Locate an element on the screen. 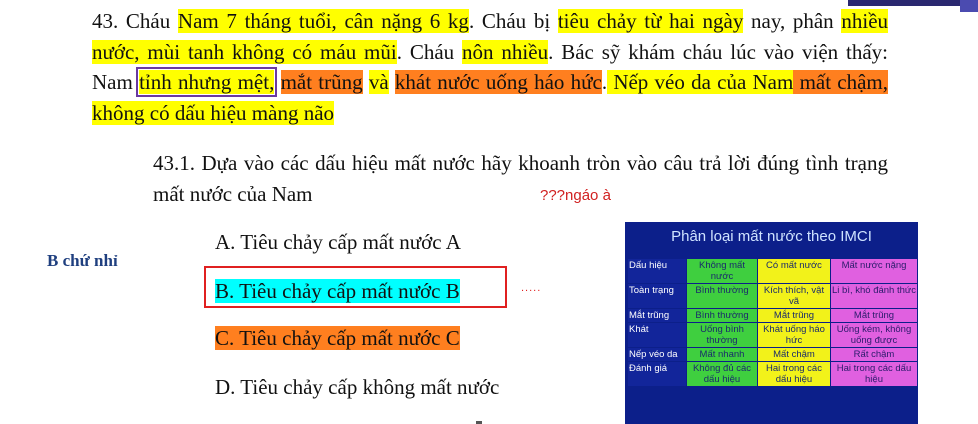  highlight-yellow: nôn nhiều is located at coordinates (505, 51).